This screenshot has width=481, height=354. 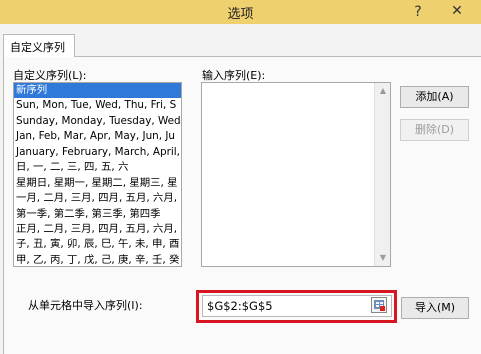 What do you see at coordinates (97, 167) in the screenshot?
I see `list-item: 日, 一, 二, 三, 四, 五, 六` at bounding box center [97, 167].